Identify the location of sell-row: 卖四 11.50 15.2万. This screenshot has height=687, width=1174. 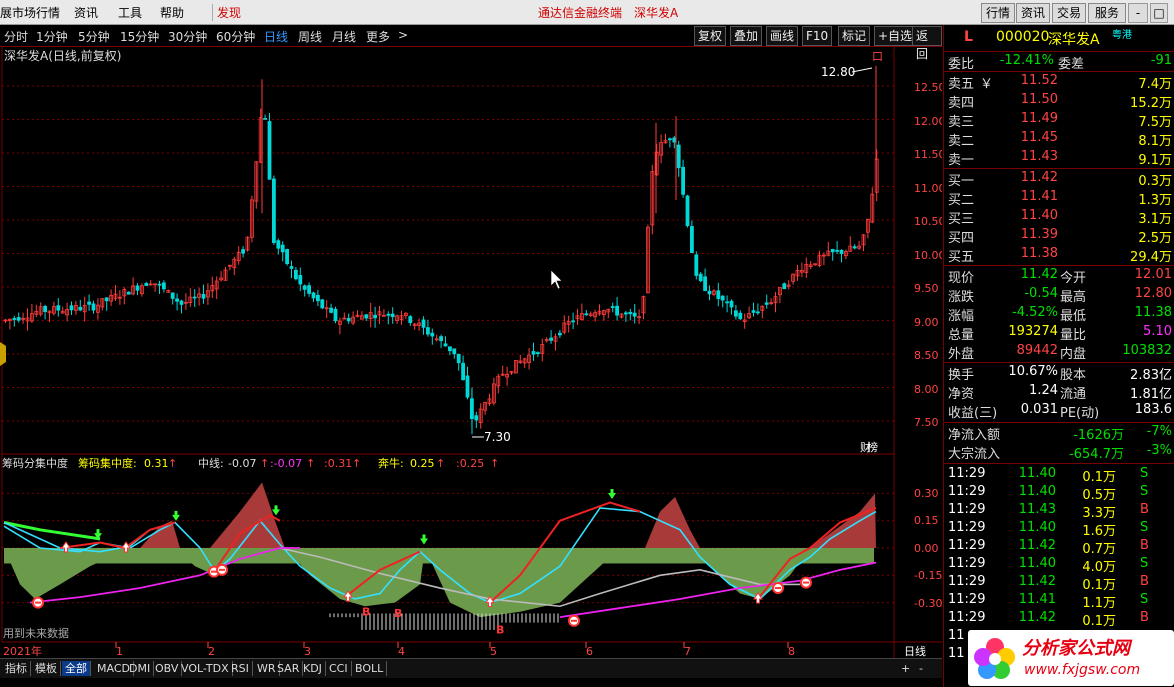
(1059, 101).